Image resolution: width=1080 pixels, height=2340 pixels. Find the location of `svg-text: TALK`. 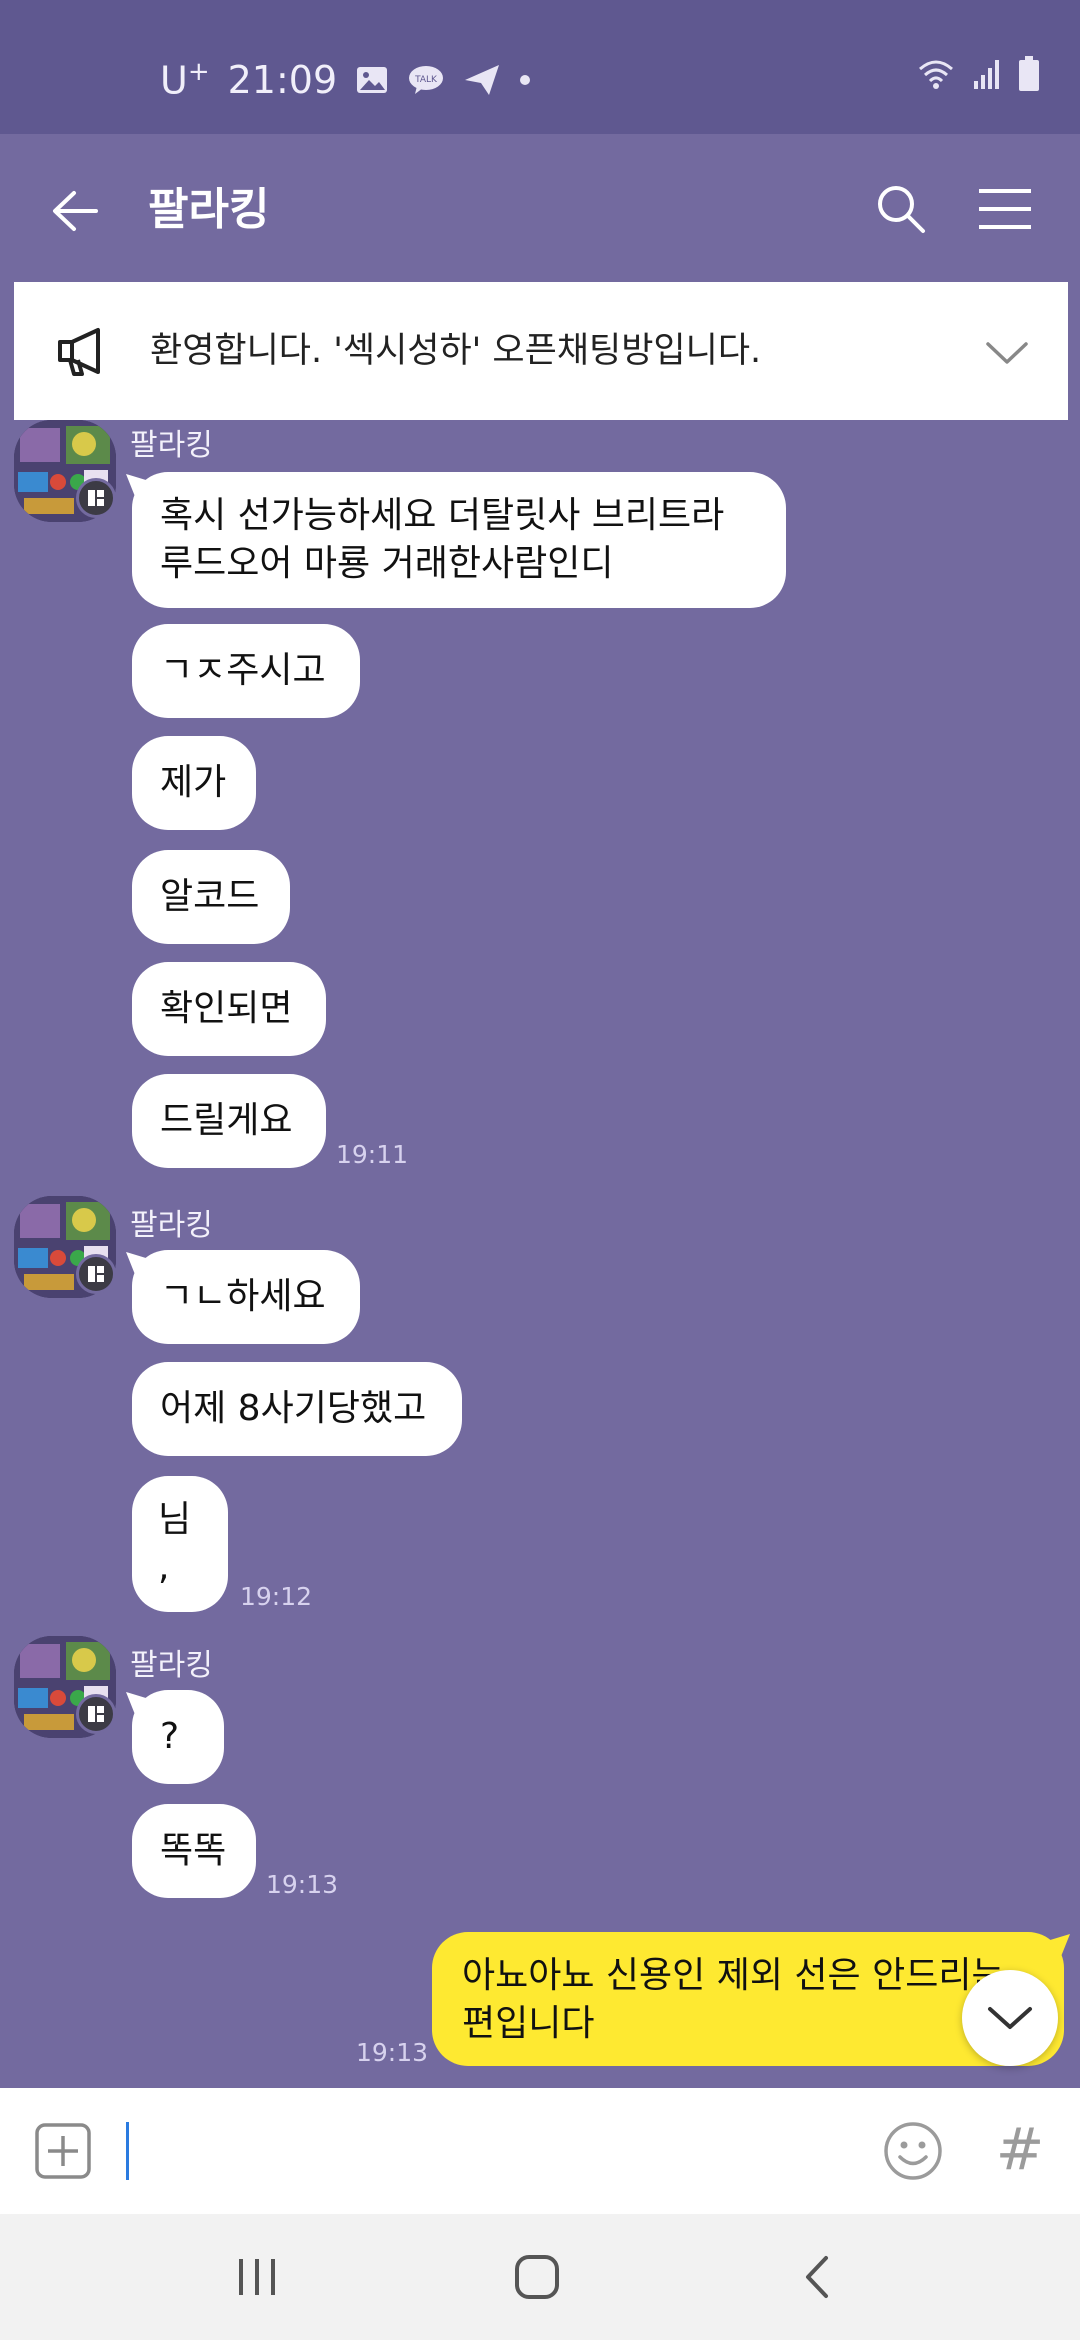

svg-text: TALK is located at coordinates (426, 80).